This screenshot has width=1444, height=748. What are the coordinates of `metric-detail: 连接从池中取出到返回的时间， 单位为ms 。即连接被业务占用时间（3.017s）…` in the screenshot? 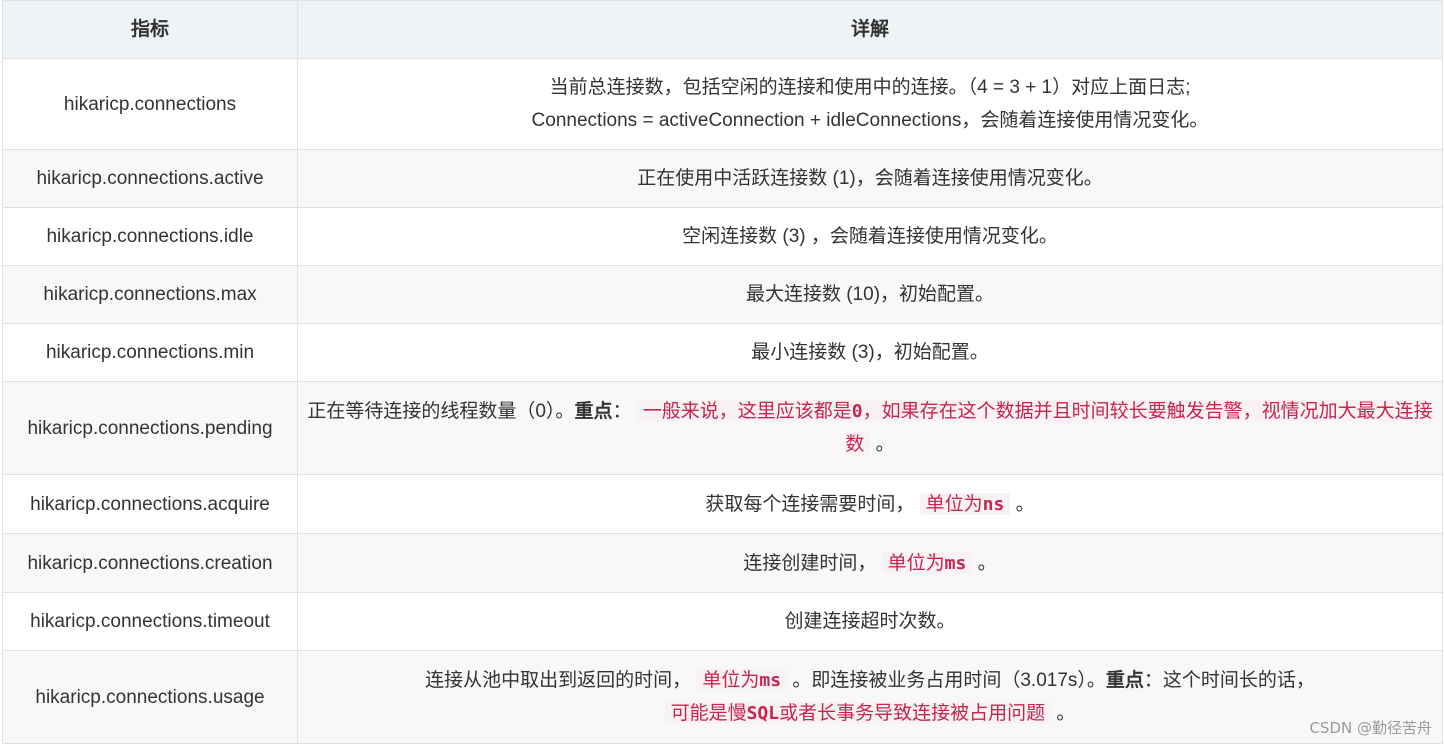 It's located at (870, 697).